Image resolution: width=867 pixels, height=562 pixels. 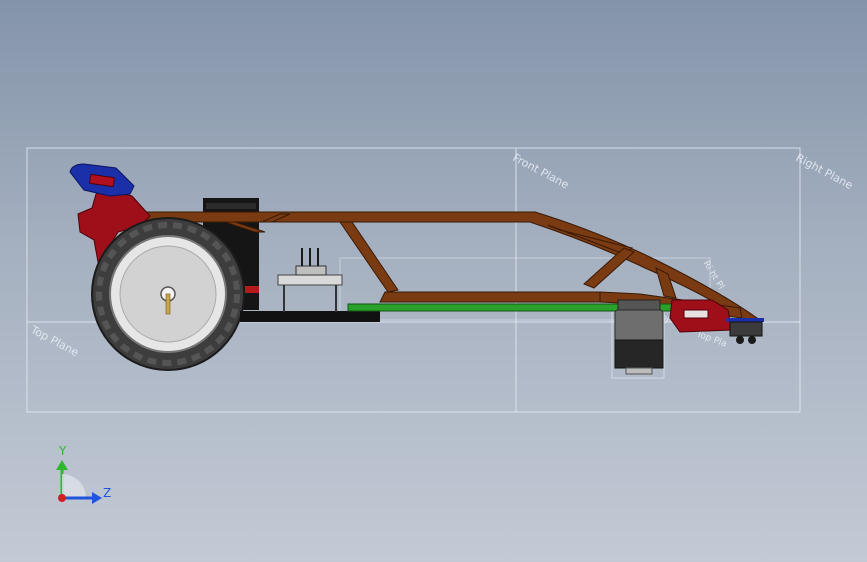 I want to click on front-bumper-badge, so click(x=696, y=314).